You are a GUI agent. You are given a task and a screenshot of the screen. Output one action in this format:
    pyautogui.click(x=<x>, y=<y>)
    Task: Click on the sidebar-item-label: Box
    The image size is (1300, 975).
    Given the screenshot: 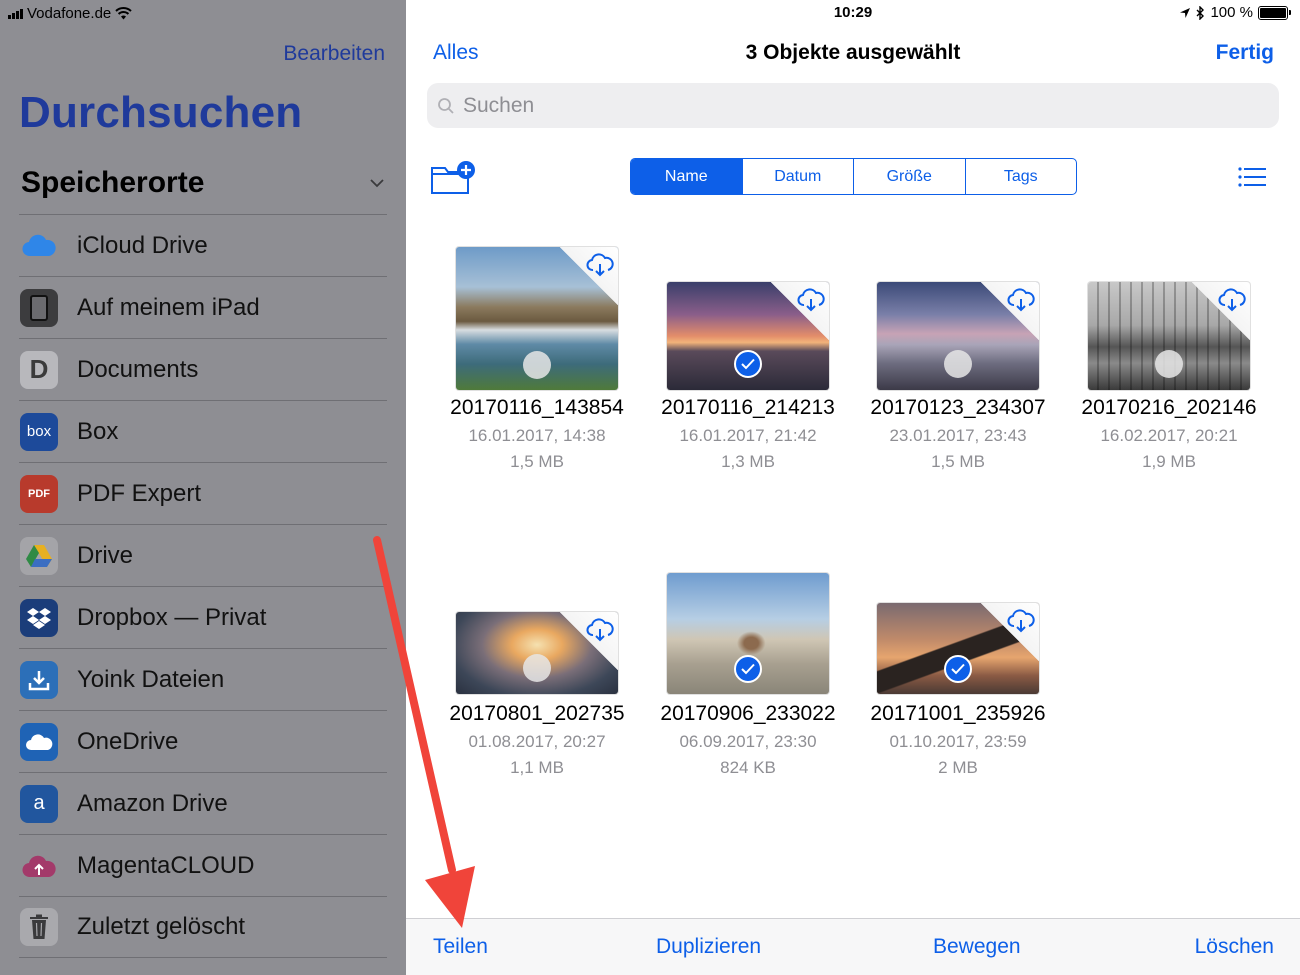 What is the action you would take?
    pyautogui.click(x=98, y=431)
    